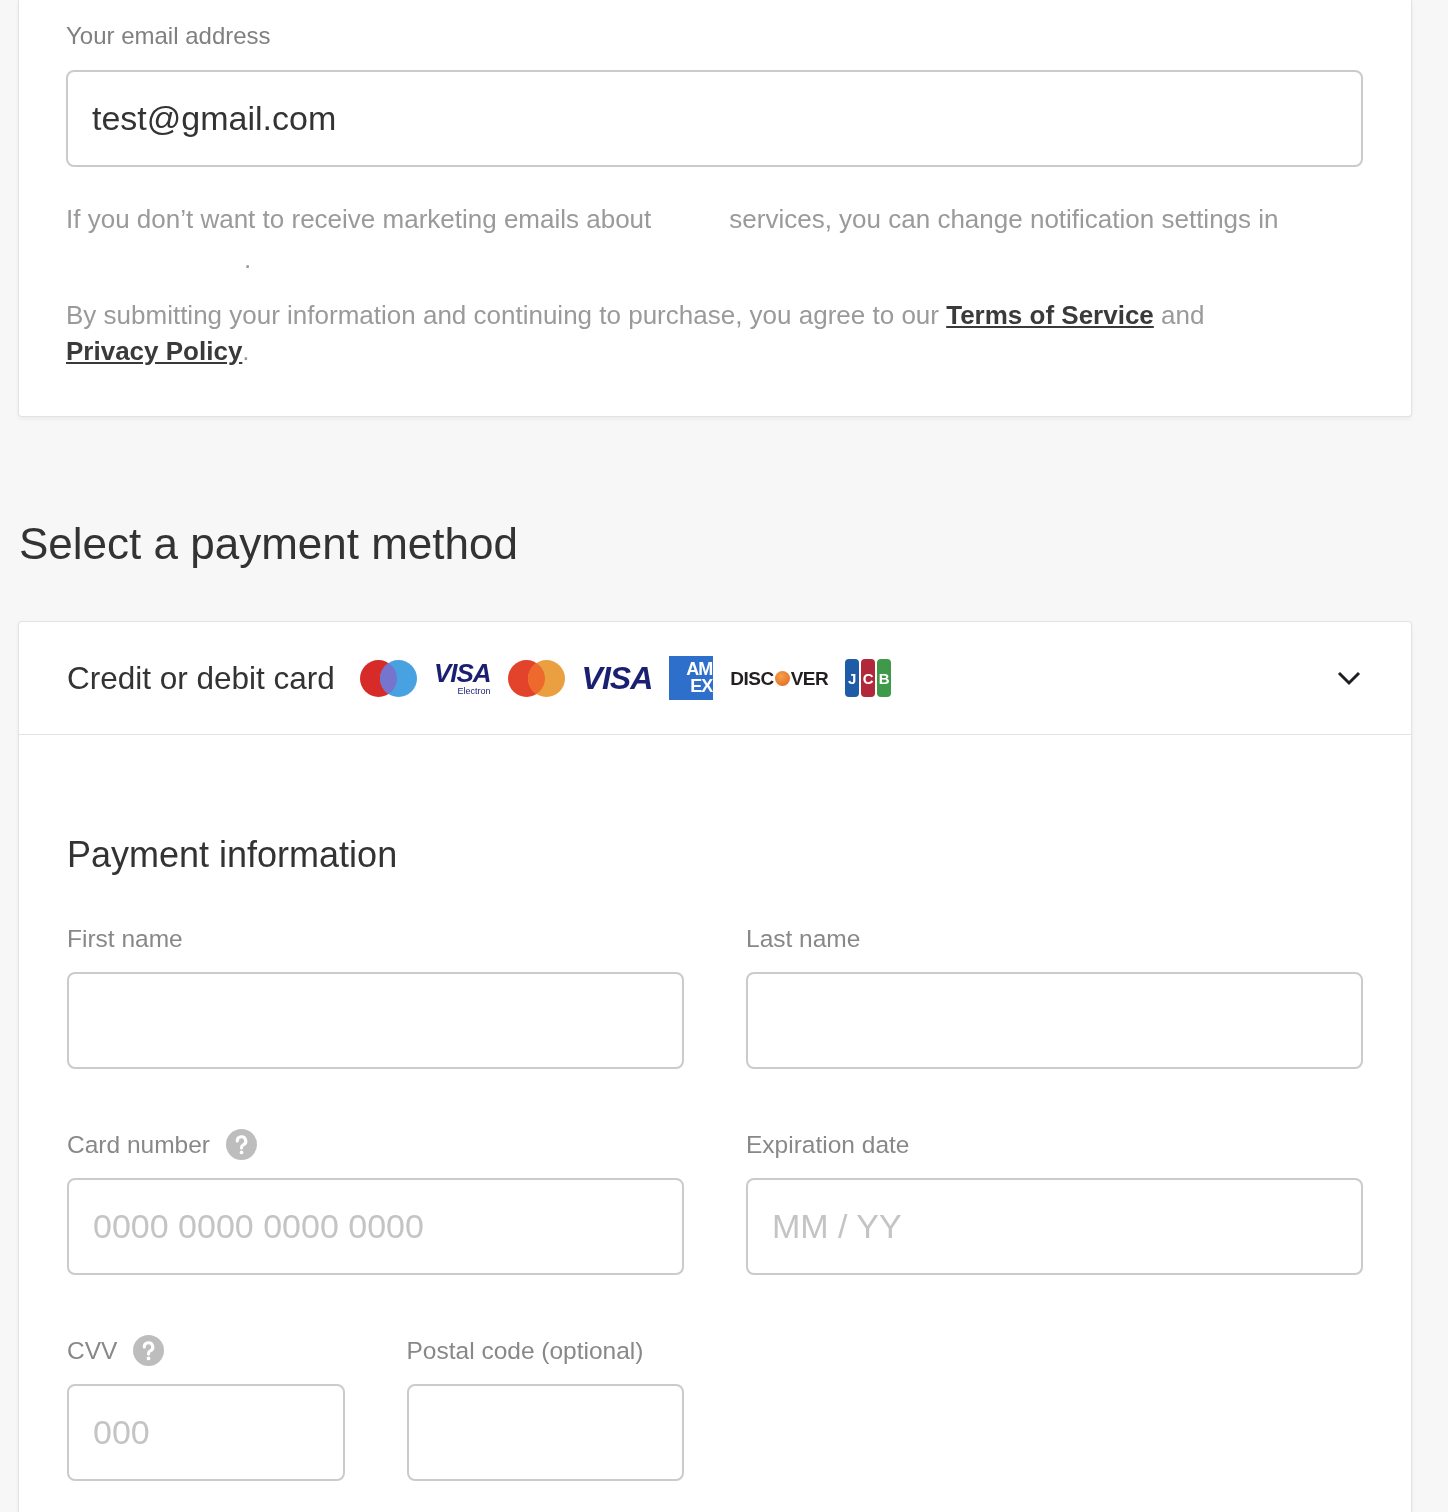  I want to click on jcb-logo: J C B, so click(868, 678).